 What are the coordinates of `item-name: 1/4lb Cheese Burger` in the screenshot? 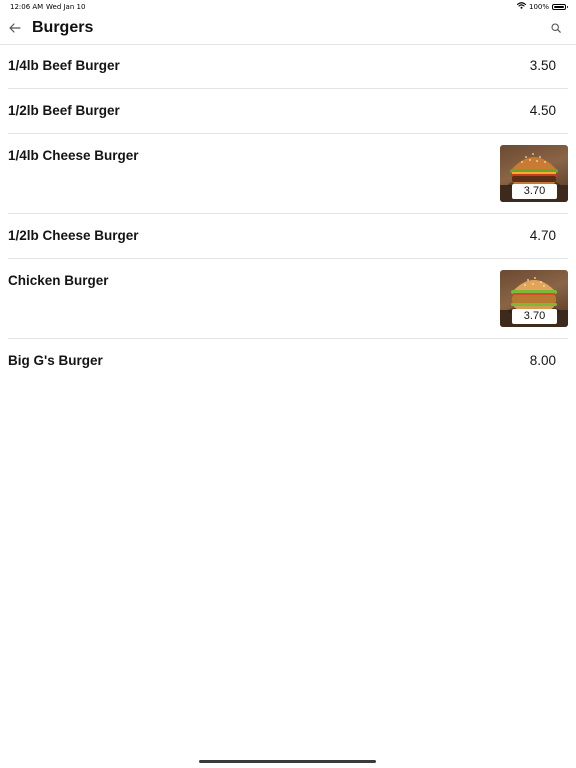 It's located at (73, 155).